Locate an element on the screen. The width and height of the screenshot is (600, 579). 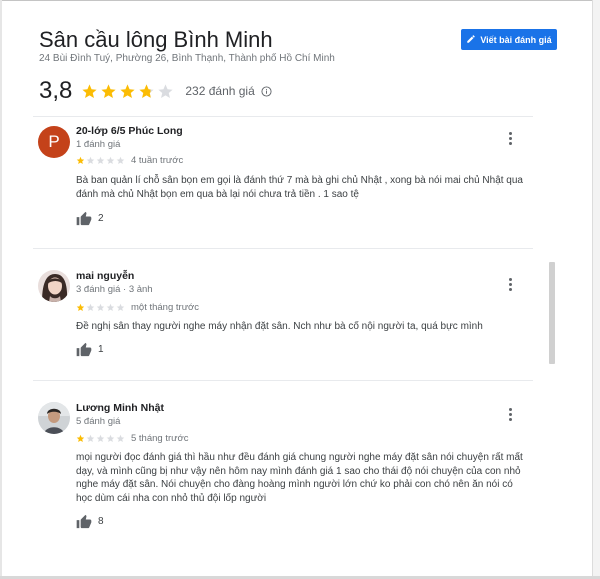
scrollbar-thumb is located at coordinates (552, 313).